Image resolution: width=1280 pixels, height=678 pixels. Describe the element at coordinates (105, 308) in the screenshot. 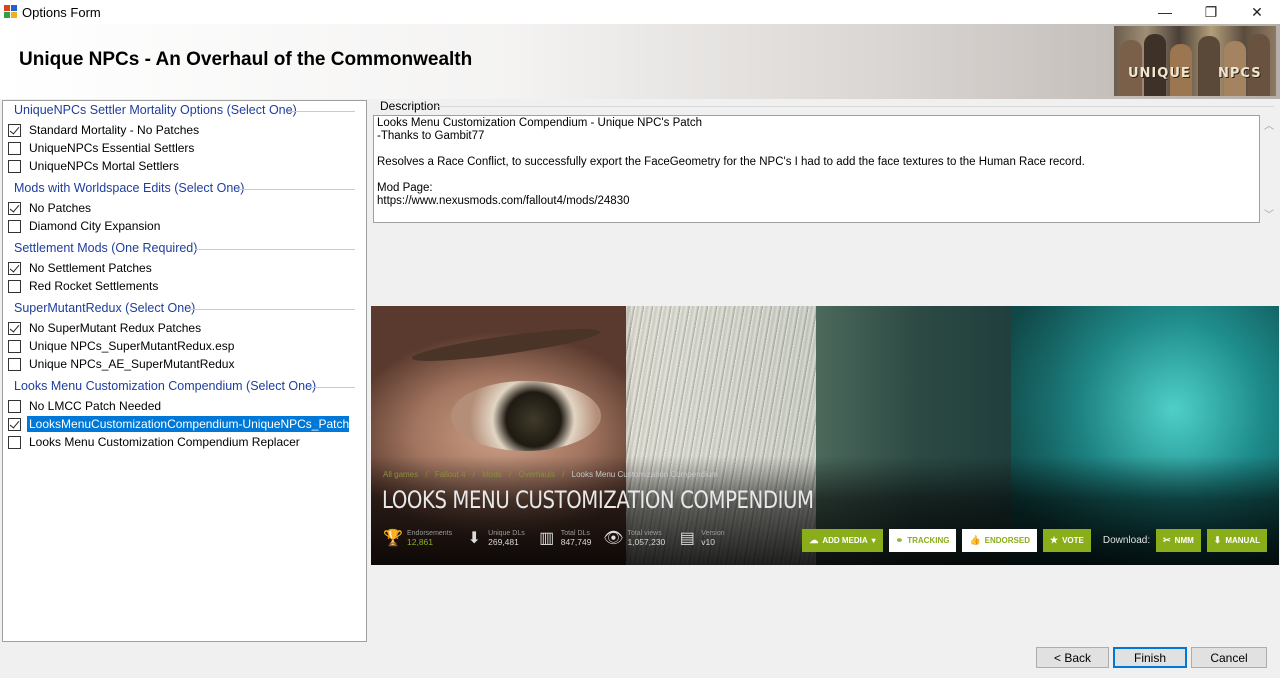

I see `group-header-supermutant: SuperMutantRedux (Select One)` at that location.